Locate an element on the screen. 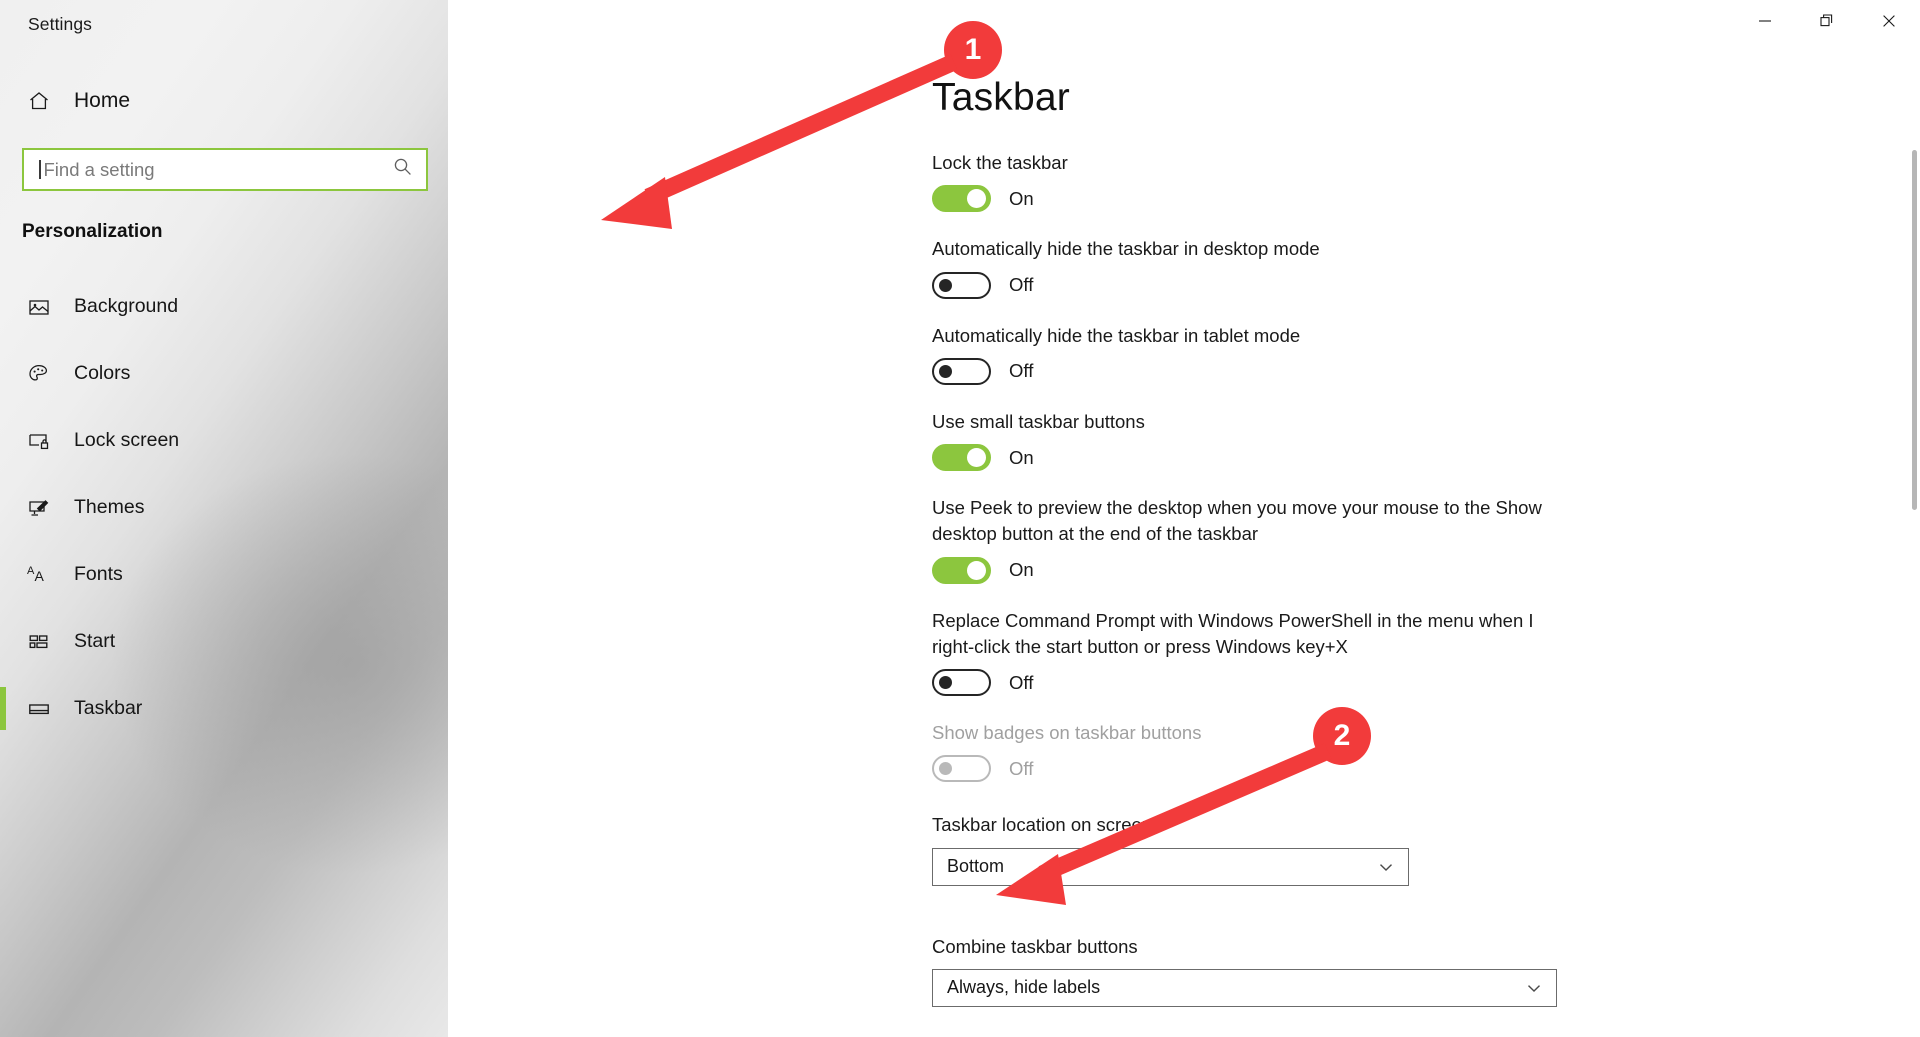 Image resolution: width=1920 pixels, height=1037 pixels. search-box is located at coordinates (225, 169).